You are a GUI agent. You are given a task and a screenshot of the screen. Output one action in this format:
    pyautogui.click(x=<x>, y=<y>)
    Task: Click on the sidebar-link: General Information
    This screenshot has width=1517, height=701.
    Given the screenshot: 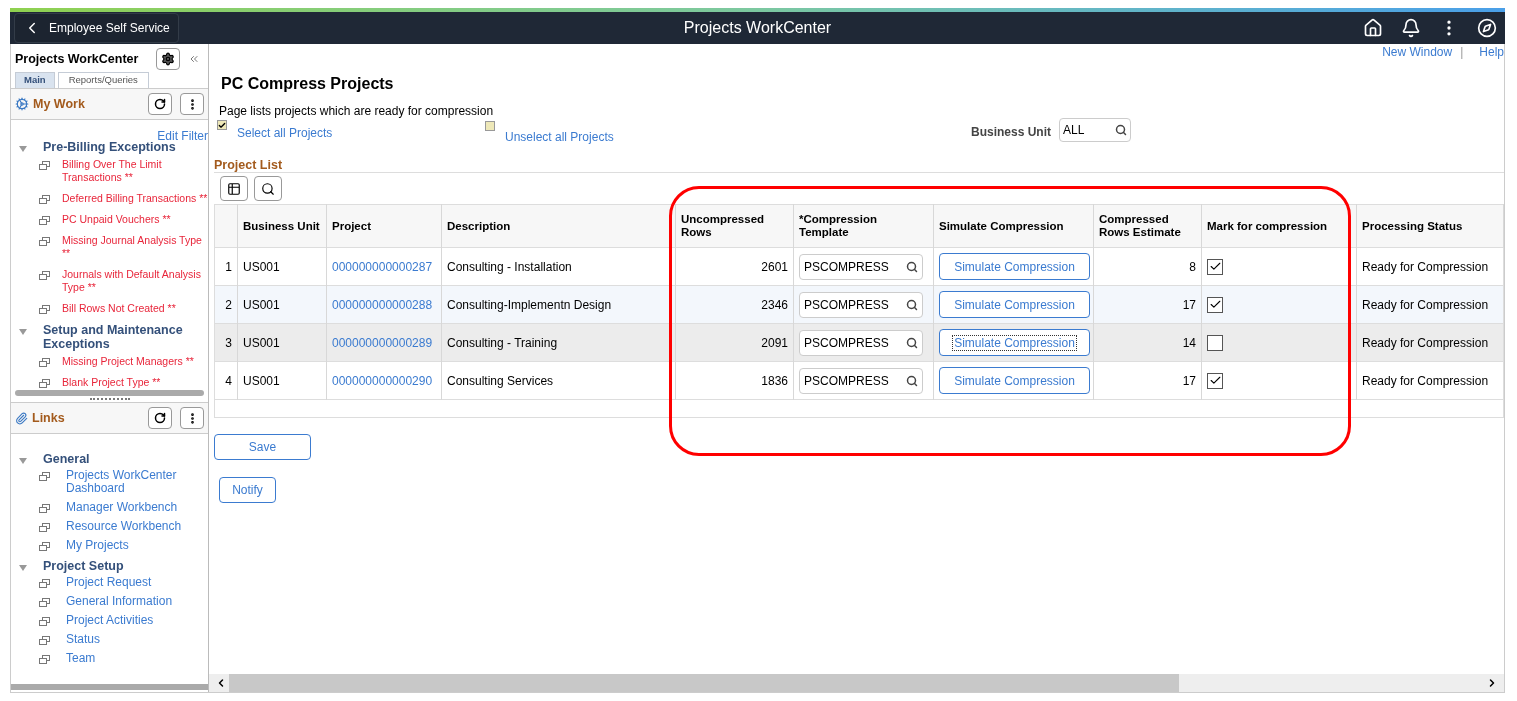 What is the action you would take?
    pyautogui.click(x=119, y=601)
    